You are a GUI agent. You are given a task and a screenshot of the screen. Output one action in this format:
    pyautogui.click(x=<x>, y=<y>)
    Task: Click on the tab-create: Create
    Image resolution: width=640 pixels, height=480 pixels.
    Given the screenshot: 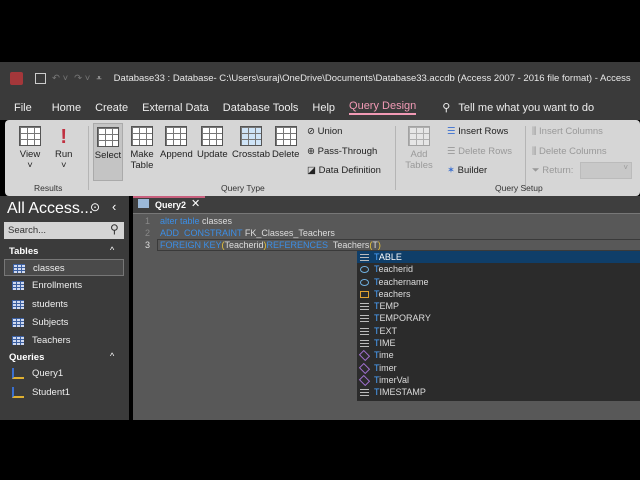 What is the action you would take?
    pyautogui.click(x=111, y=108)
    